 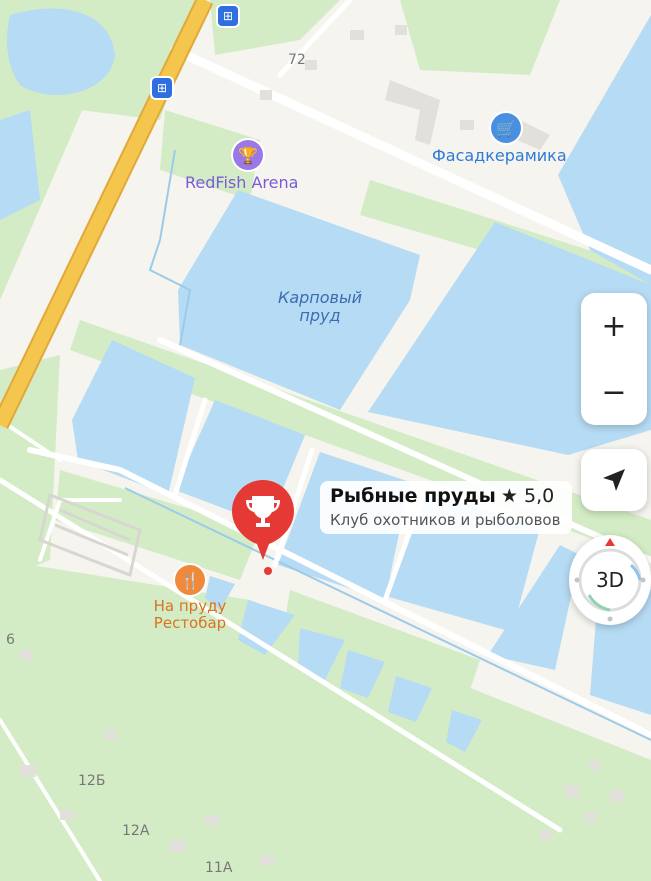 What do you see at coordinates (297, 60) in the screenshot?
I see `house-number-72: 72` at bounding box center [297, 60].